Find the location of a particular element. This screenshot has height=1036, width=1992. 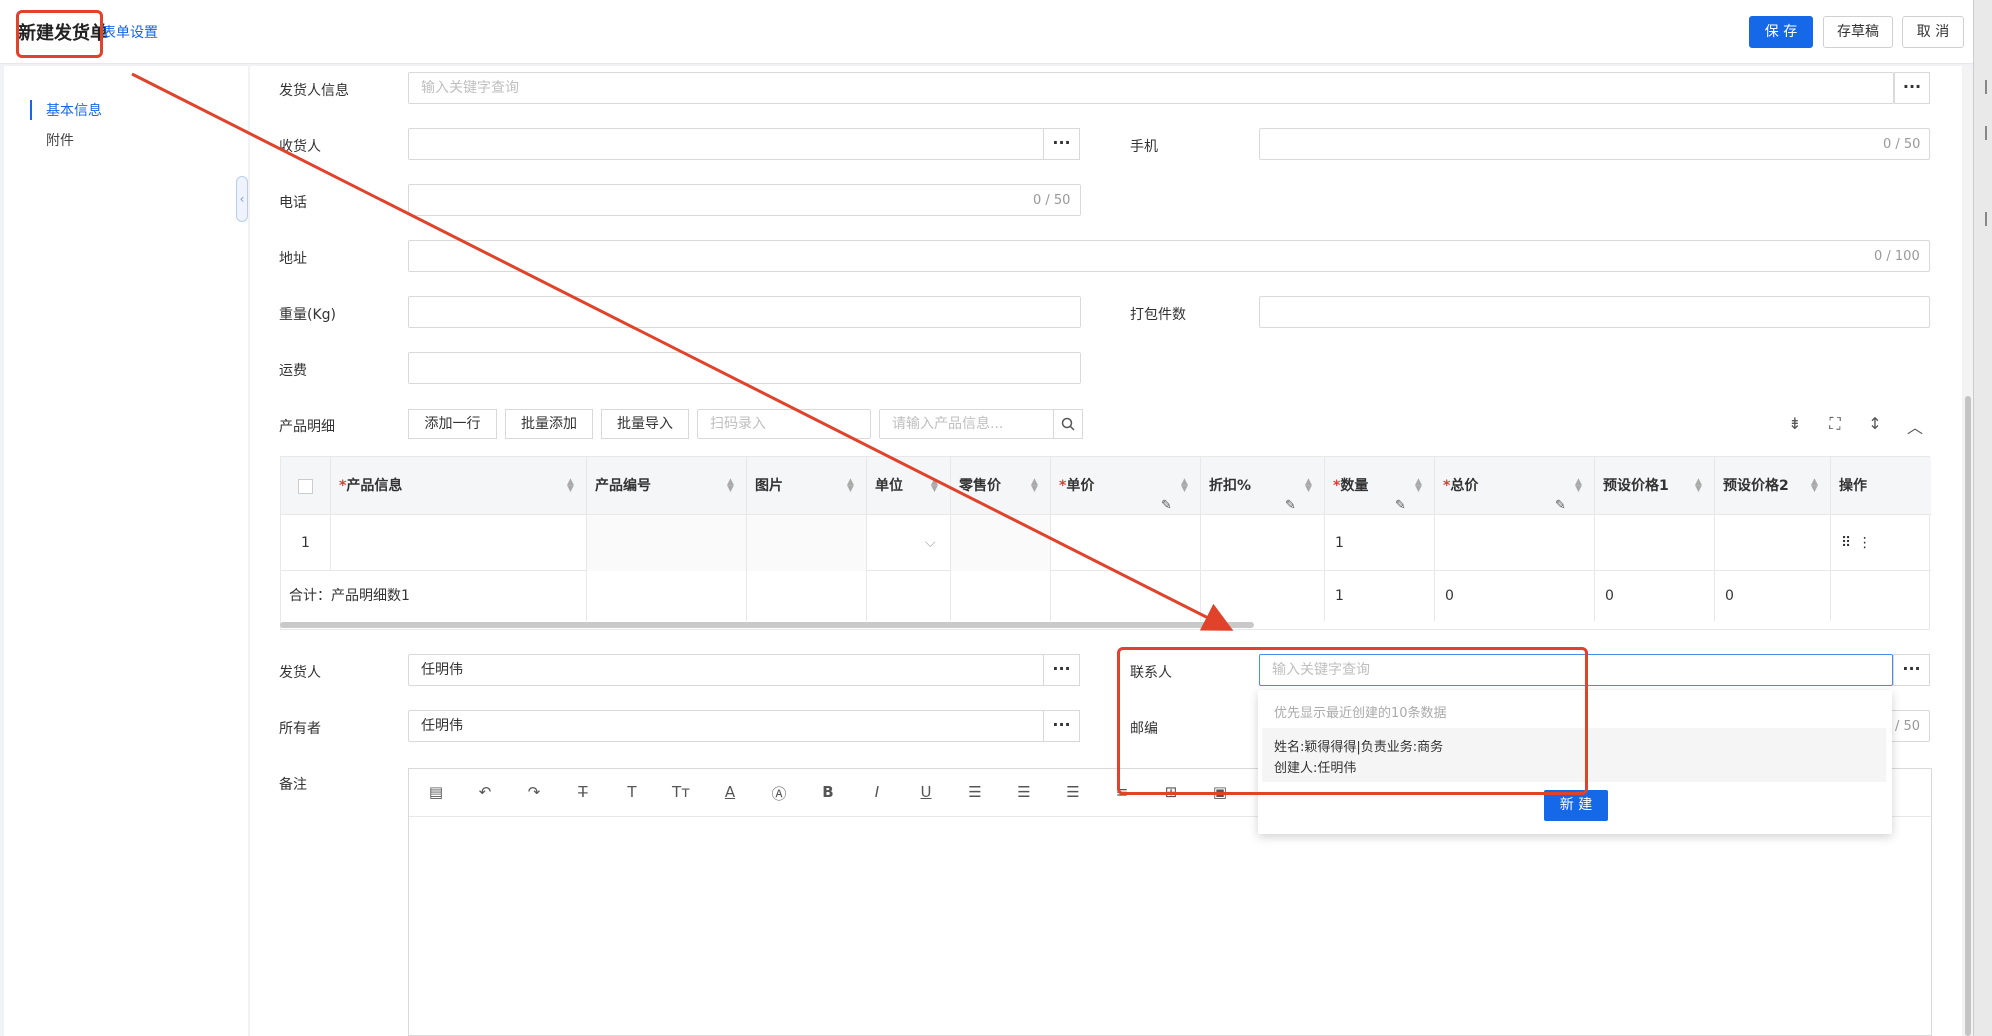

sender-more-button: ··· is located at coordinates (1061, 670).